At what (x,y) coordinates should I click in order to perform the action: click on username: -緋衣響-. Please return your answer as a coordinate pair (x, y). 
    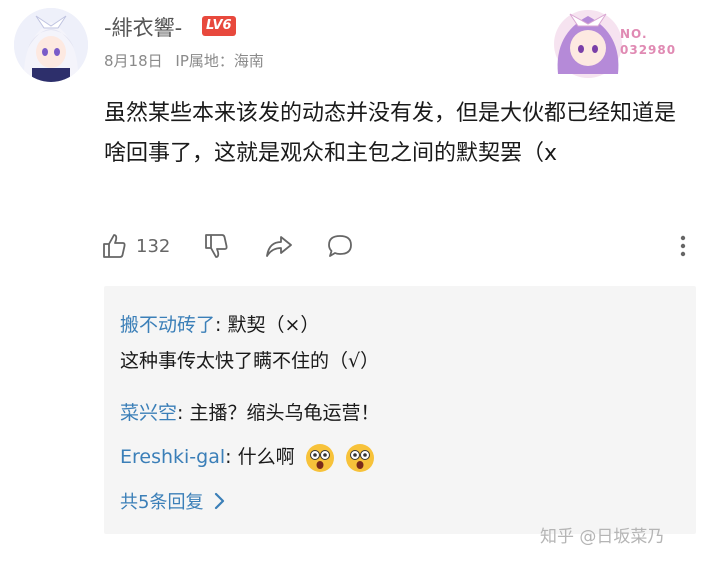
    Looking at the image, I should click on (143, 27).